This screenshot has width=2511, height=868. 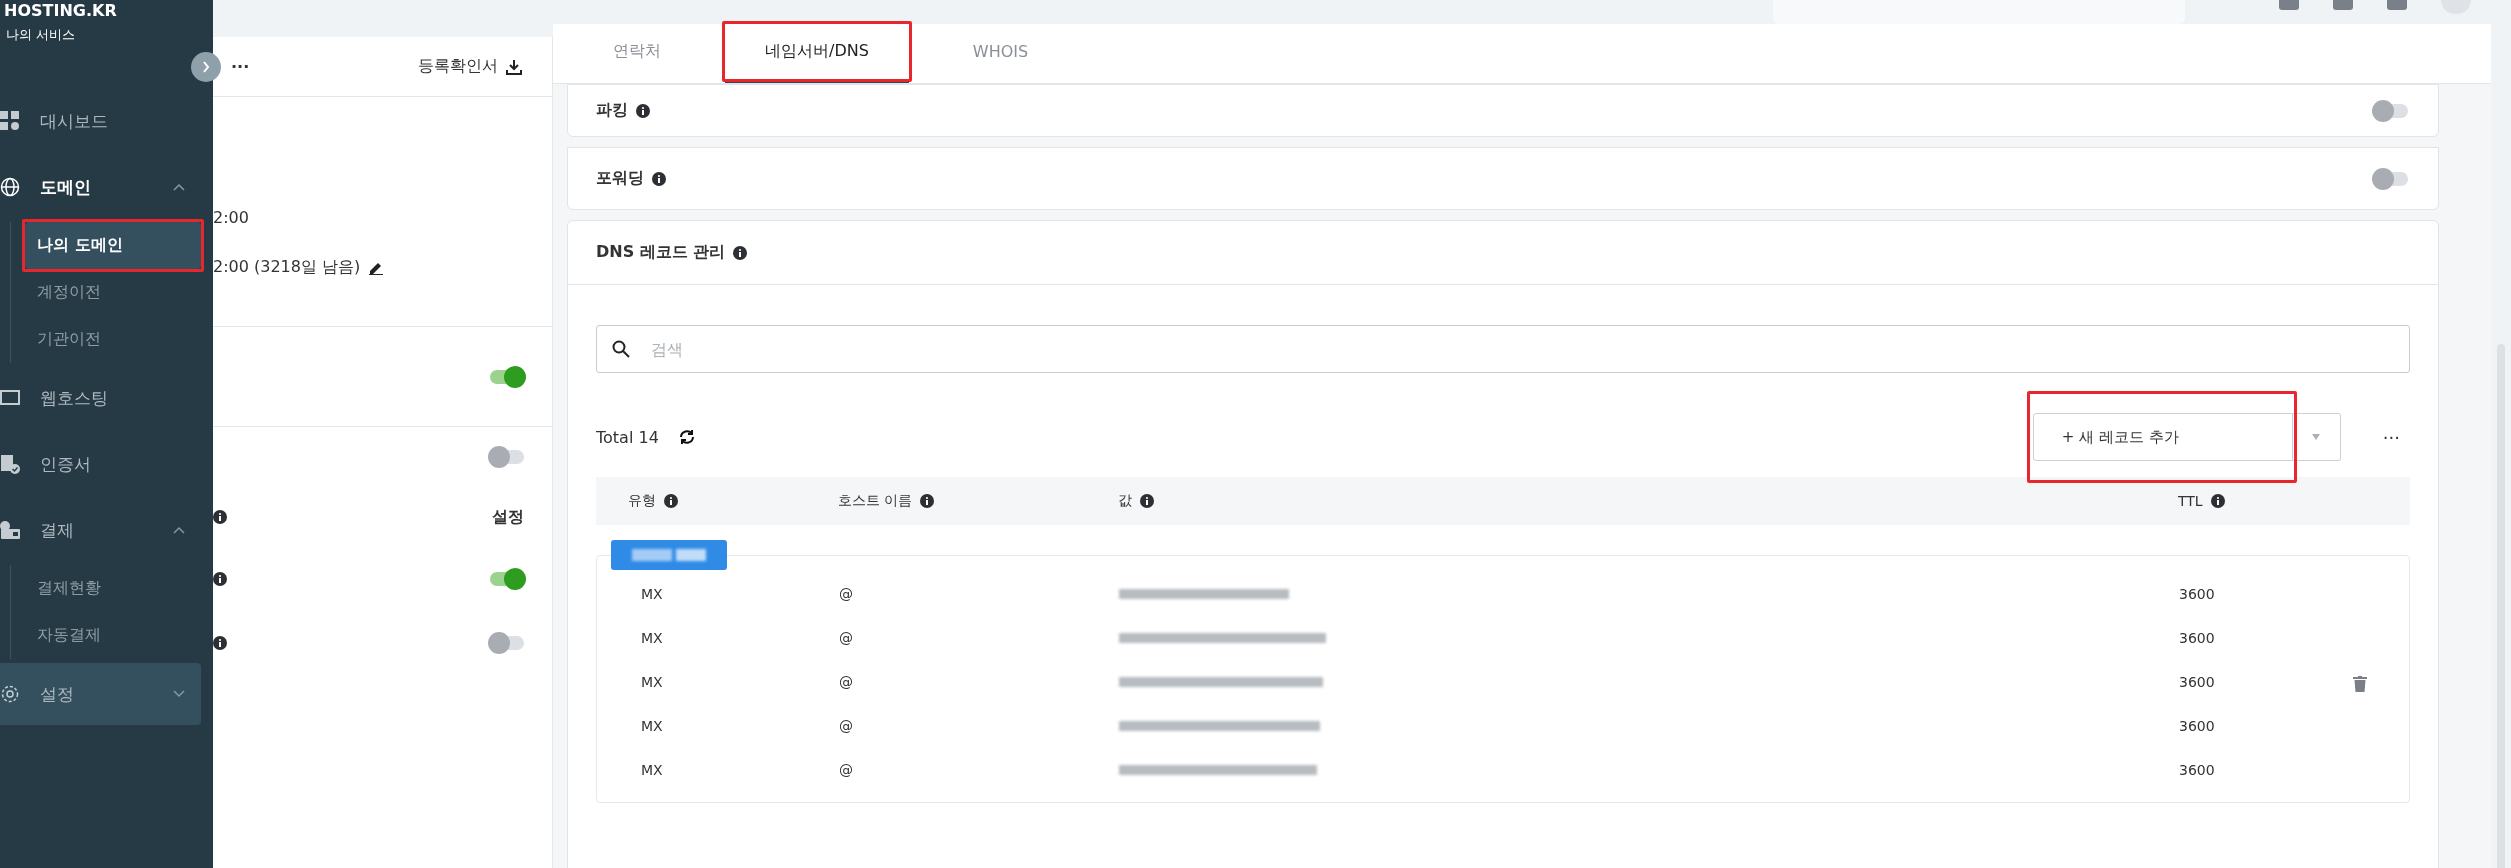 I want to click on sidebar-subitem: 자동결제, so click(x=113, y=635).